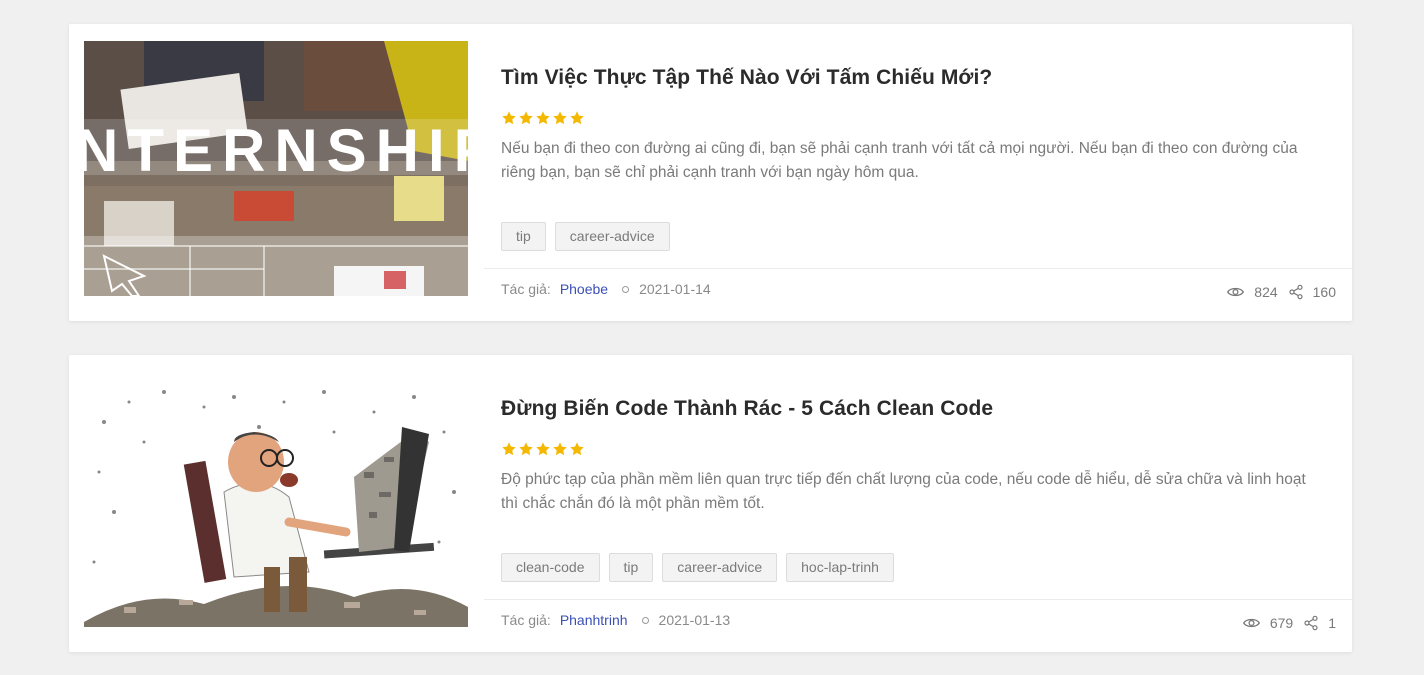  Describe the element at coordinates (550, 567) in the screenshot. I see `tag-clean-code: clean-code` at that location.